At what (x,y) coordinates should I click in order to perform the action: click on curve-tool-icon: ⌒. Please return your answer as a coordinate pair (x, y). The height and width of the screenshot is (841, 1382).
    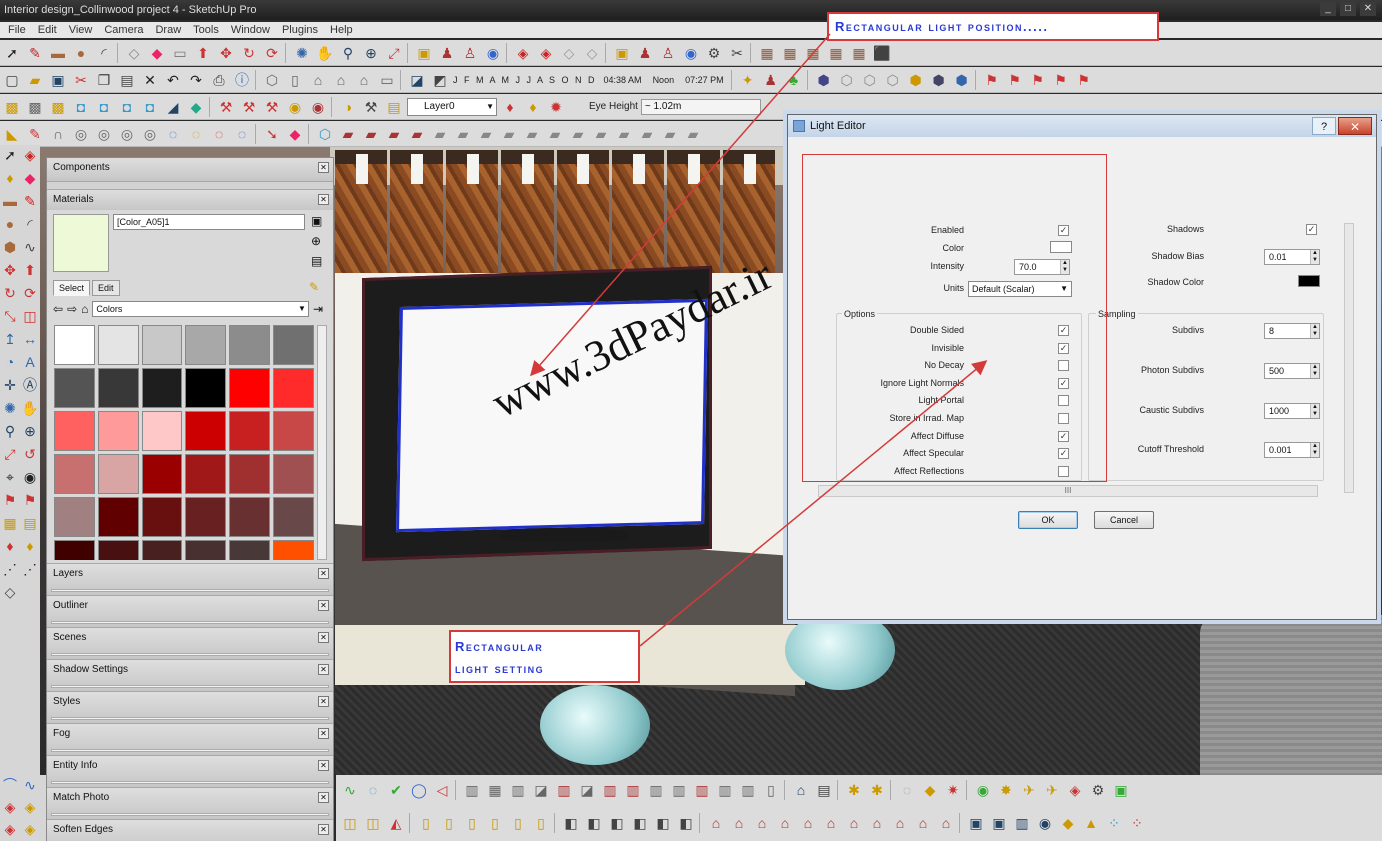
    Looking at the image, I should click on (10, 785).